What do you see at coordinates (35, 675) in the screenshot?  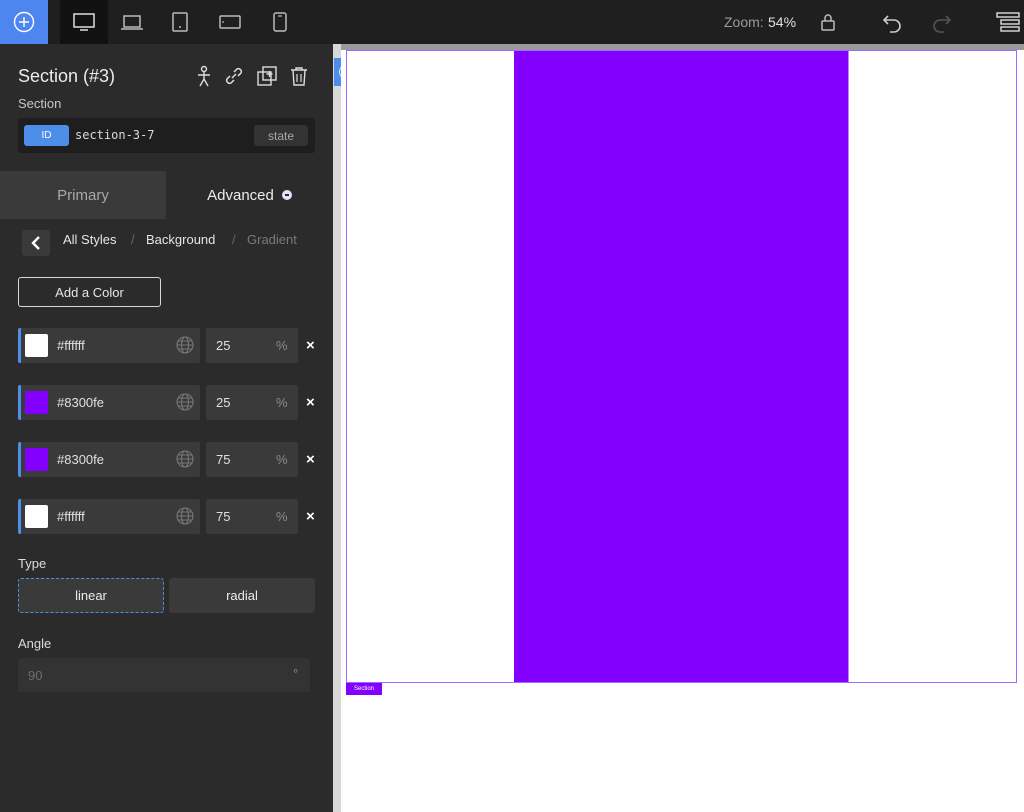 I see `angle-value: 90` at bounding box center [35, 675].